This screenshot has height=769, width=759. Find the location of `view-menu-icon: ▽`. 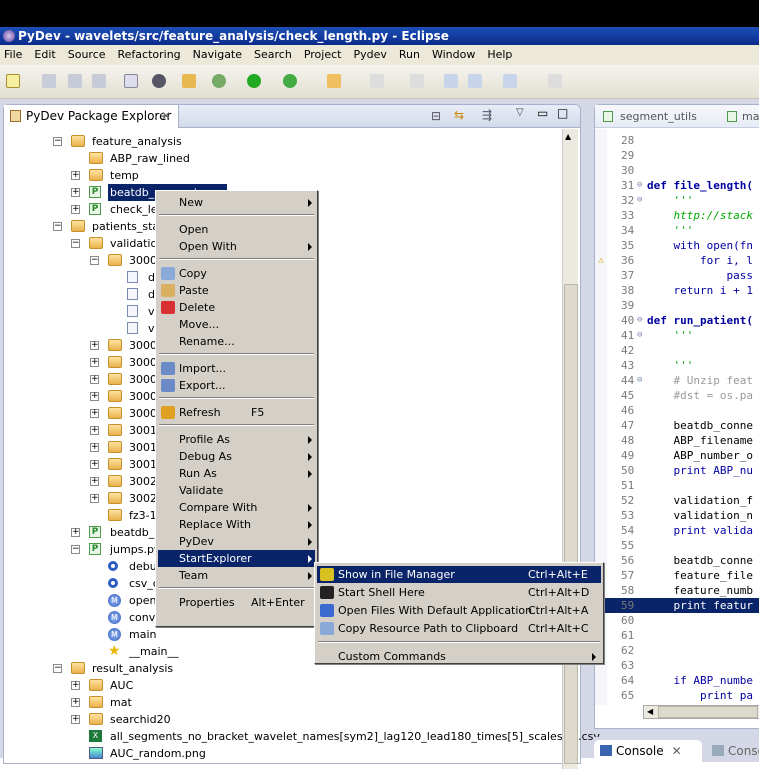

view-menu-icon: ▽ is located at coordinates (520, 112).